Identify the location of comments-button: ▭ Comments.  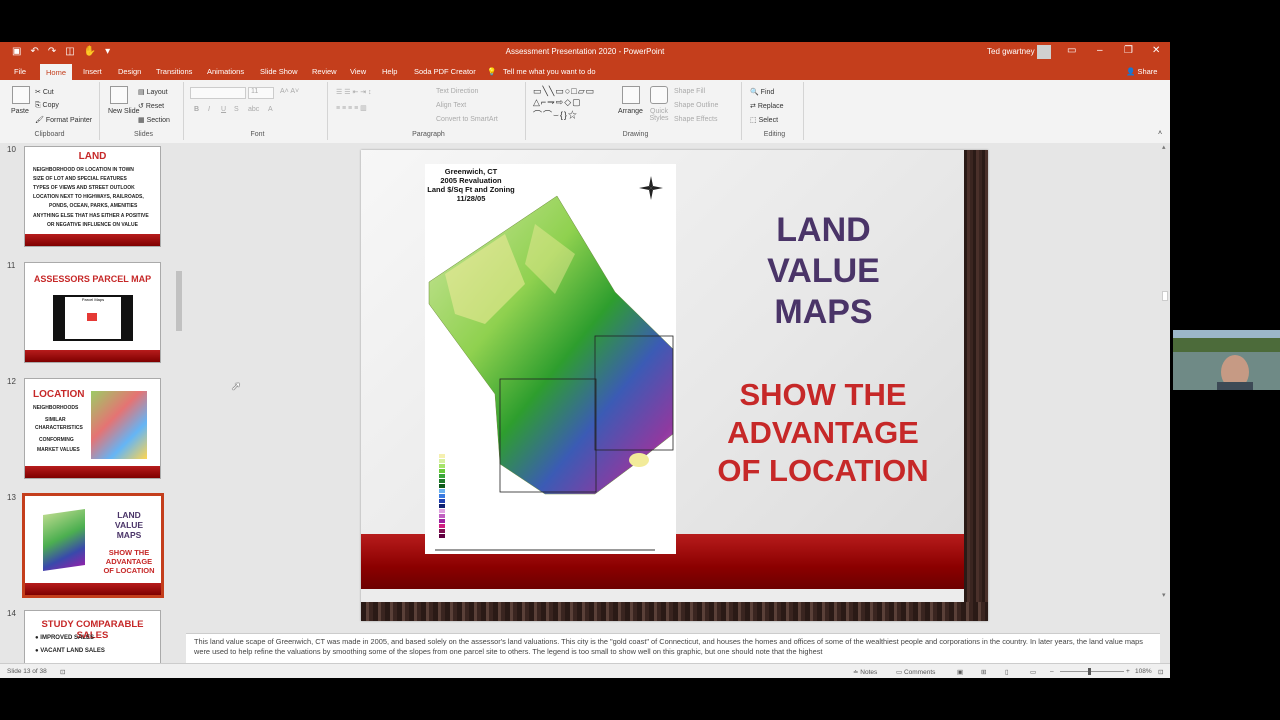
(915, 672).